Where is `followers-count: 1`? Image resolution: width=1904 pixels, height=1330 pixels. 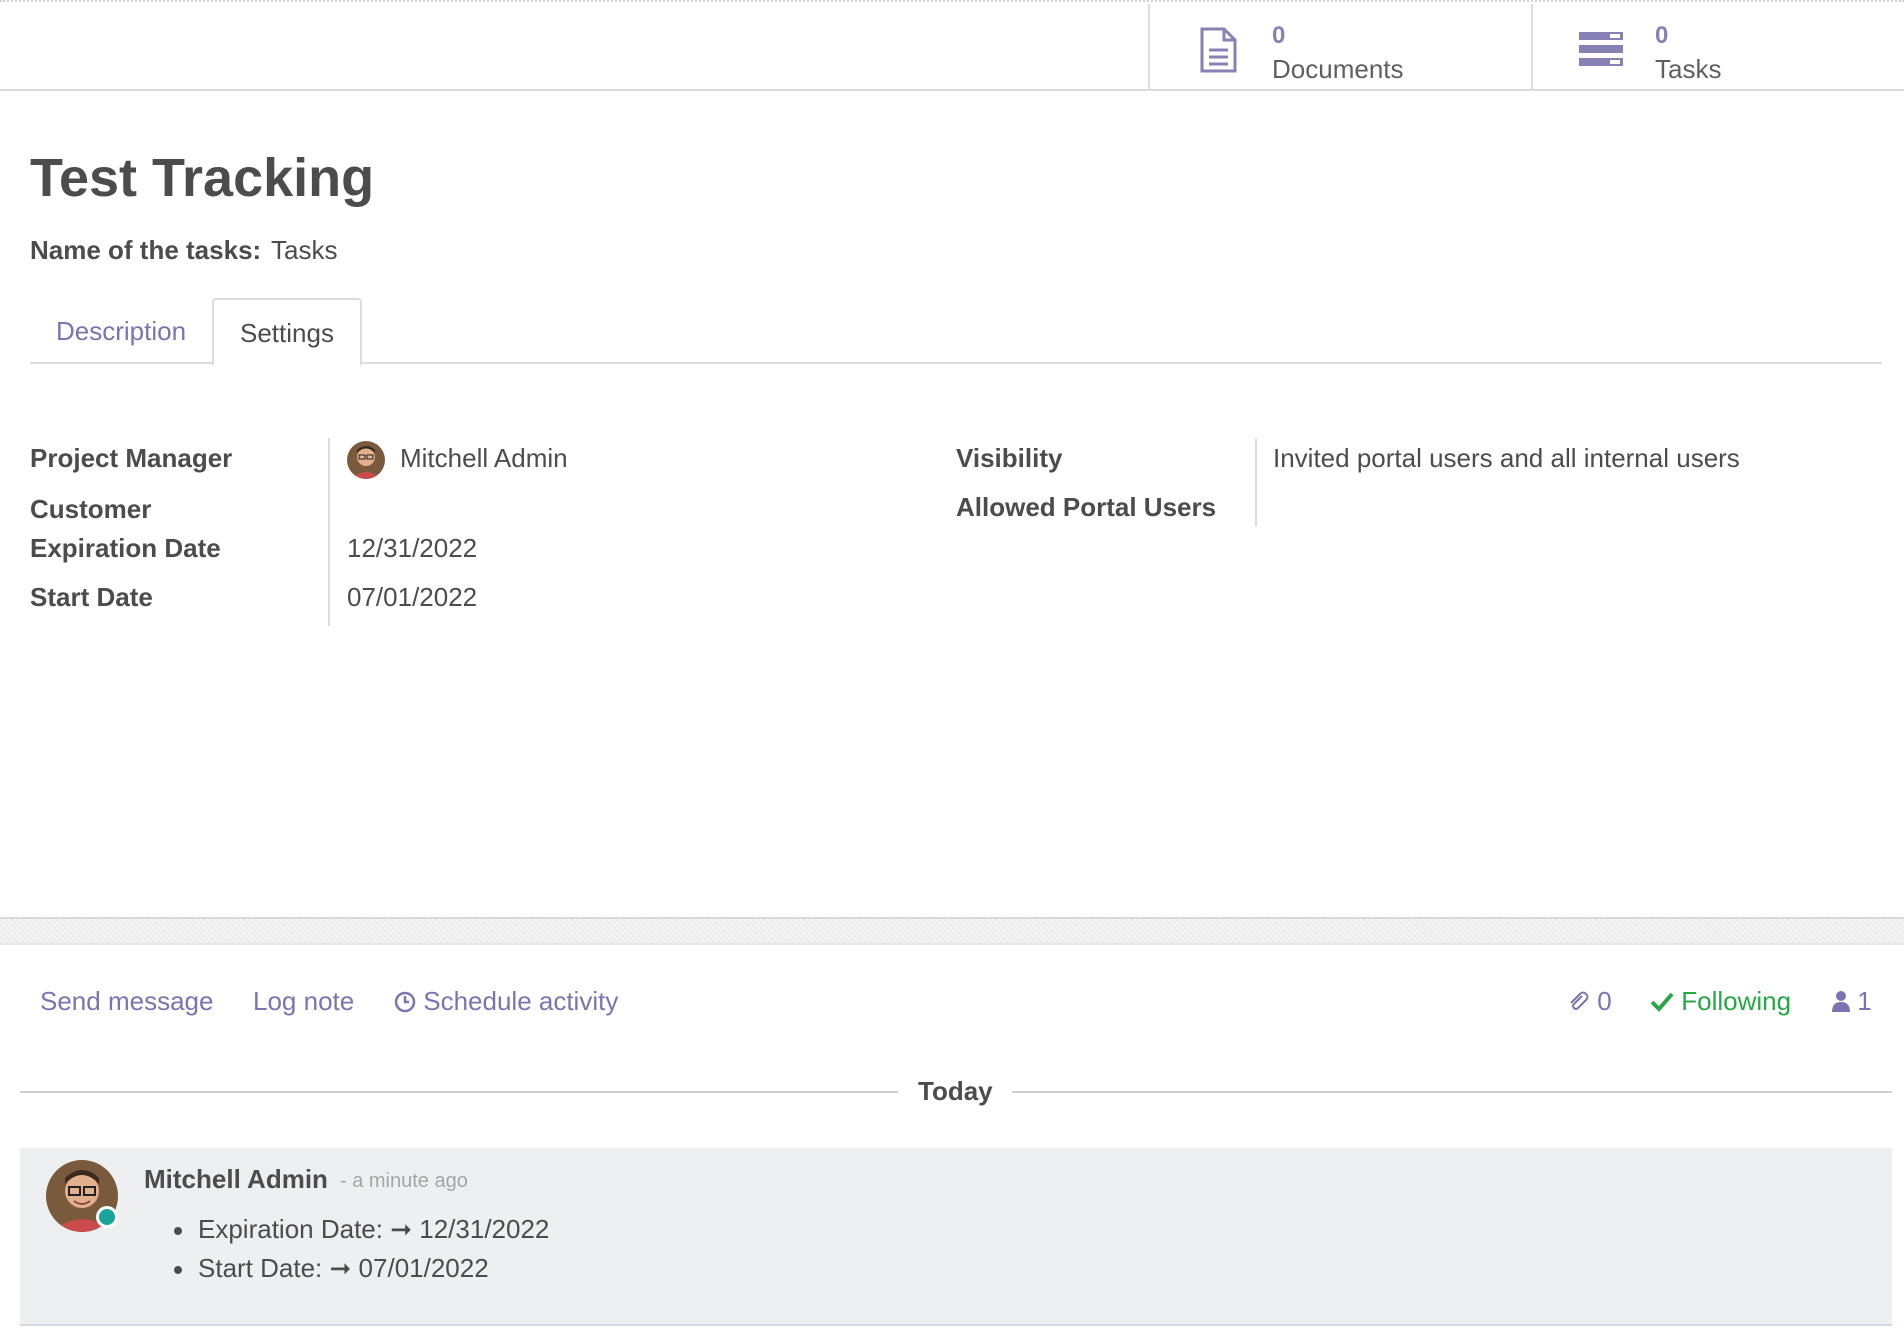 followers-count: 1 is located at coordinates (1864, 1001).